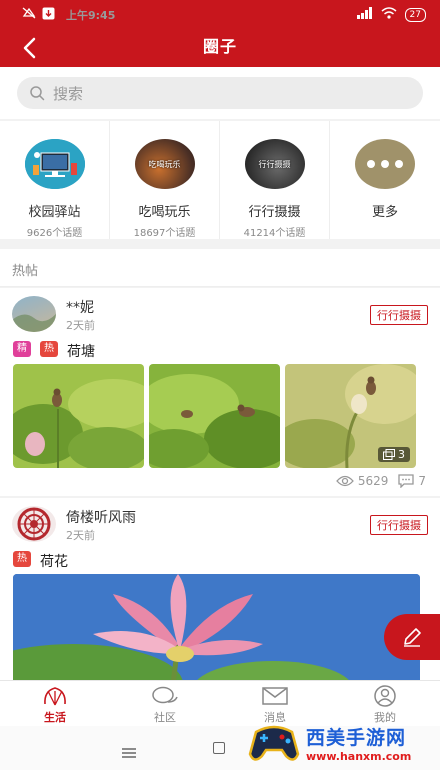 This screenshot has width=440, height=770. Describe the element at coordinates (356, 738) in the screenshot. I see `watermark-title: 西美手游网` at that location.